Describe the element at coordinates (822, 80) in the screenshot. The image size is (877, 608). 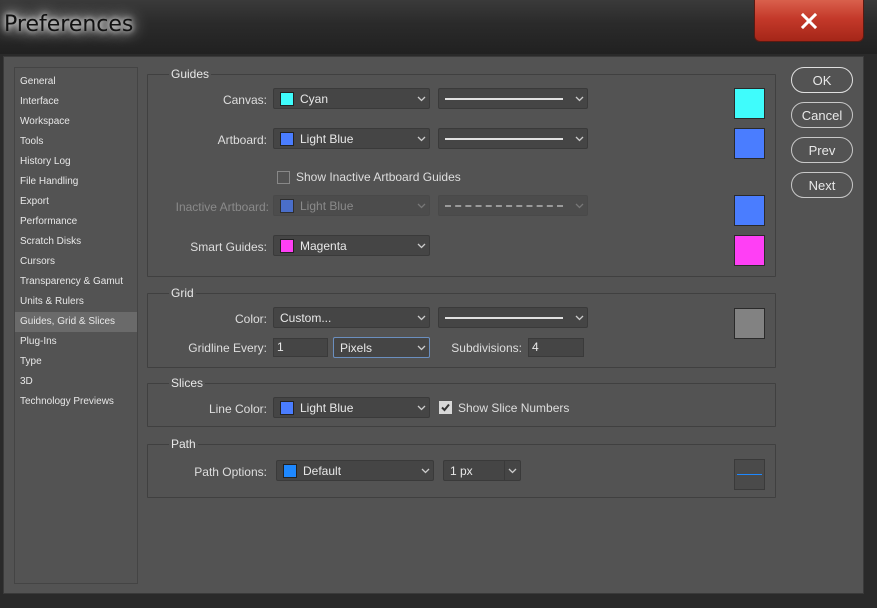
I see `ok-button: OK` at that location.